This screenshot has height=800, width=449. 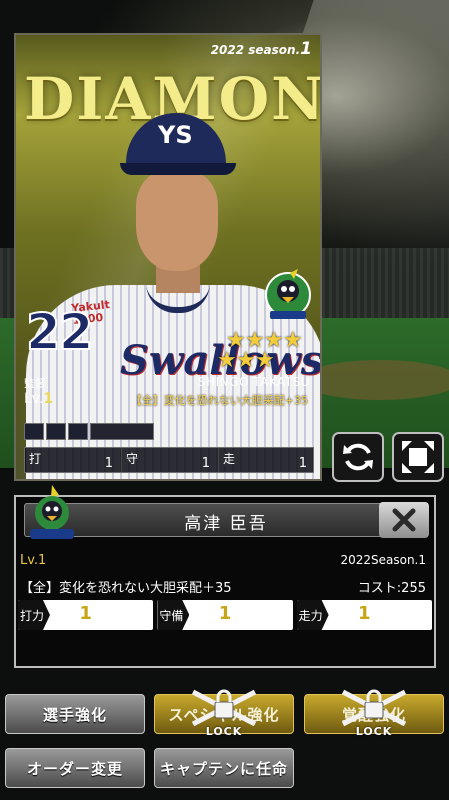 I want to click on refresh-icon, so click(x=358, y=457).